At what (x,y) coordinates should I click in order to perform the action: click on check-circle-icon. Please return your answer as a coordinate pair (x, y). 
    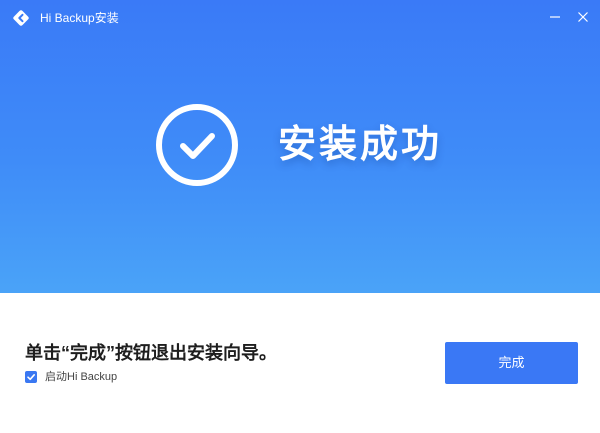
    Looking at the image, I should click on (197, 145).